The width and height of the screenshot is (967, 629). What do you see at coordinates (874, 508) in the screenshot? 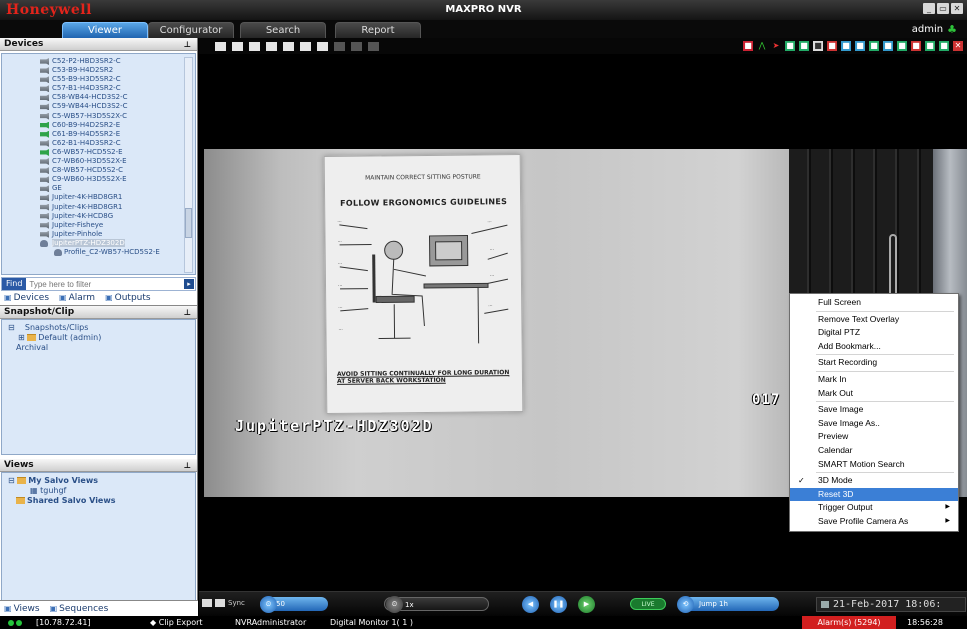
I see `menu-item-trigger-output: Trigger Output ▶` at bounding box center [874, 508].